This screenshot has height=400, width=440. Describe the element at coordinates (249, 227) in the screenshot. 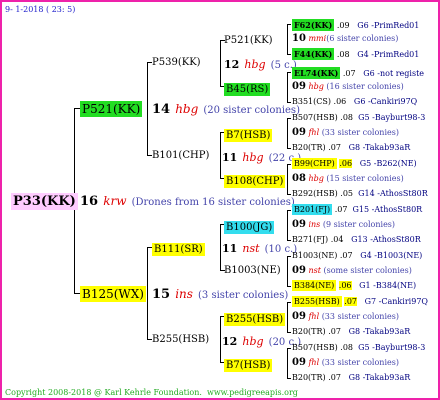

I see `node-b100: B100(JG)` at that location.